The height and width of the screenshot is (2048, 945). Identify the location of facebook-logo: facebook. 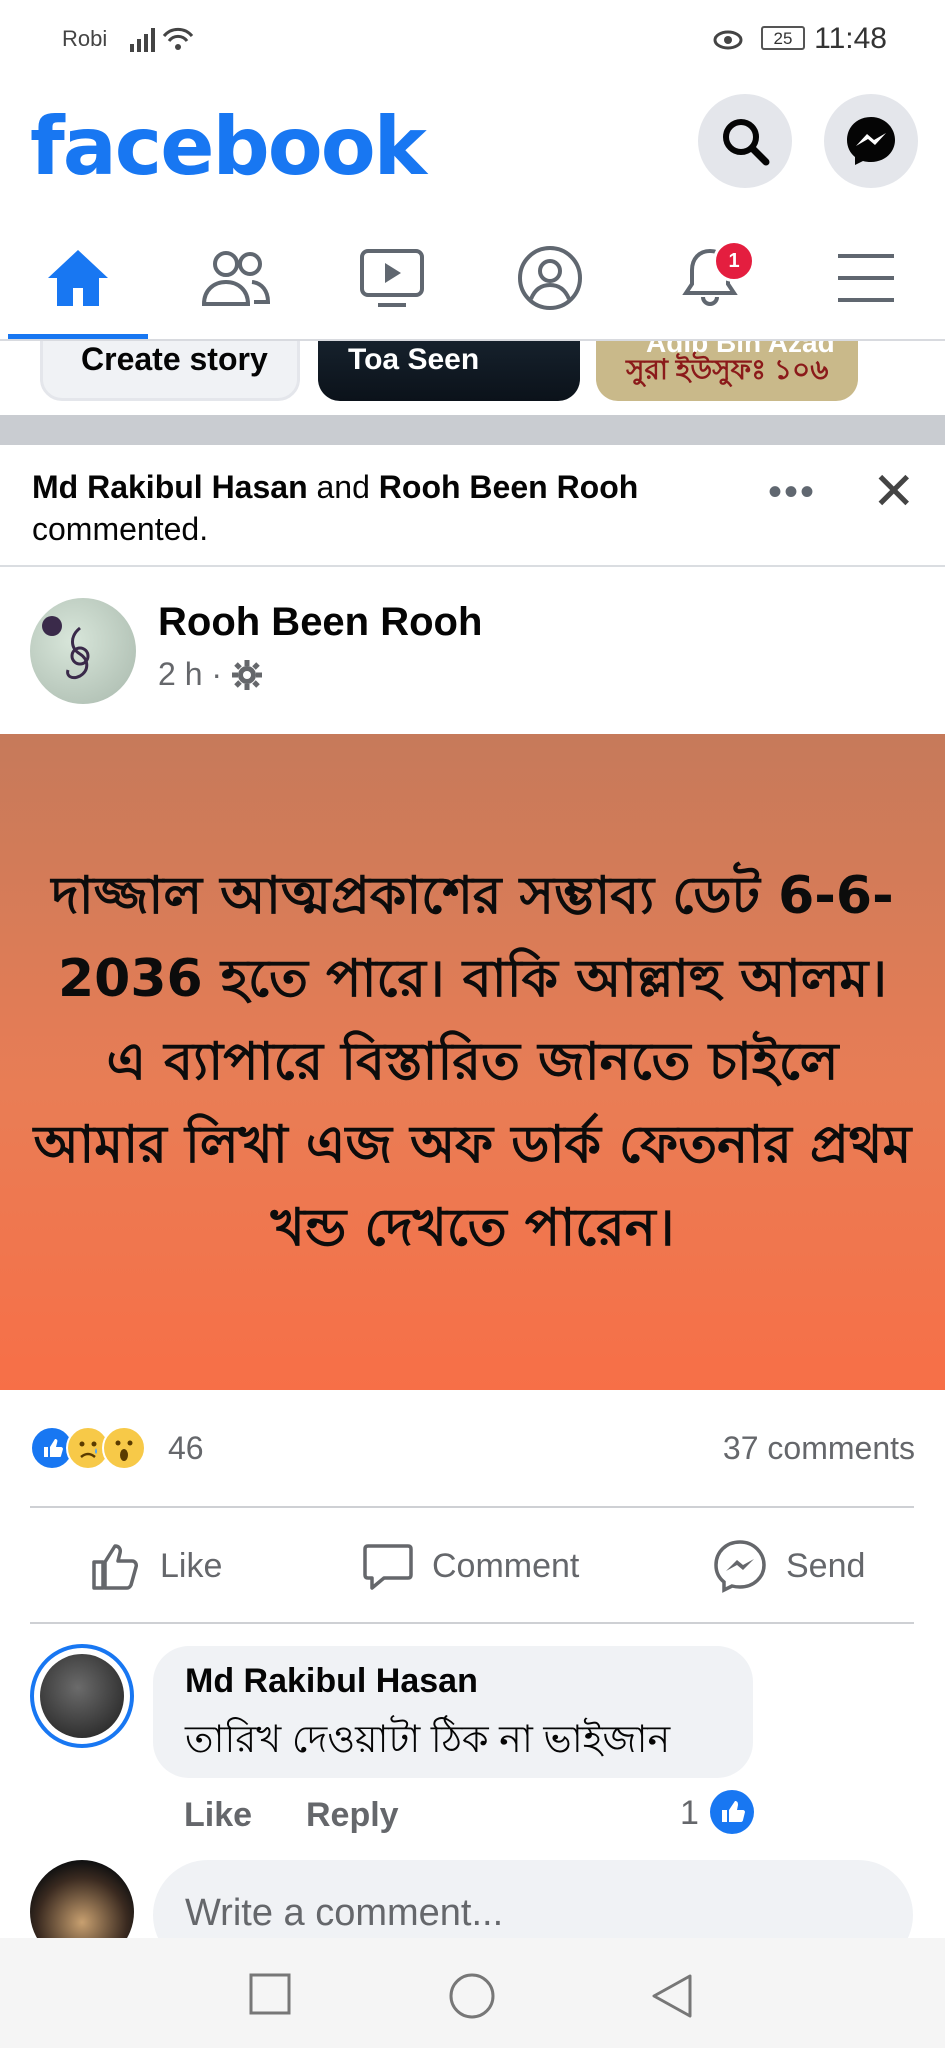
(228, 146).